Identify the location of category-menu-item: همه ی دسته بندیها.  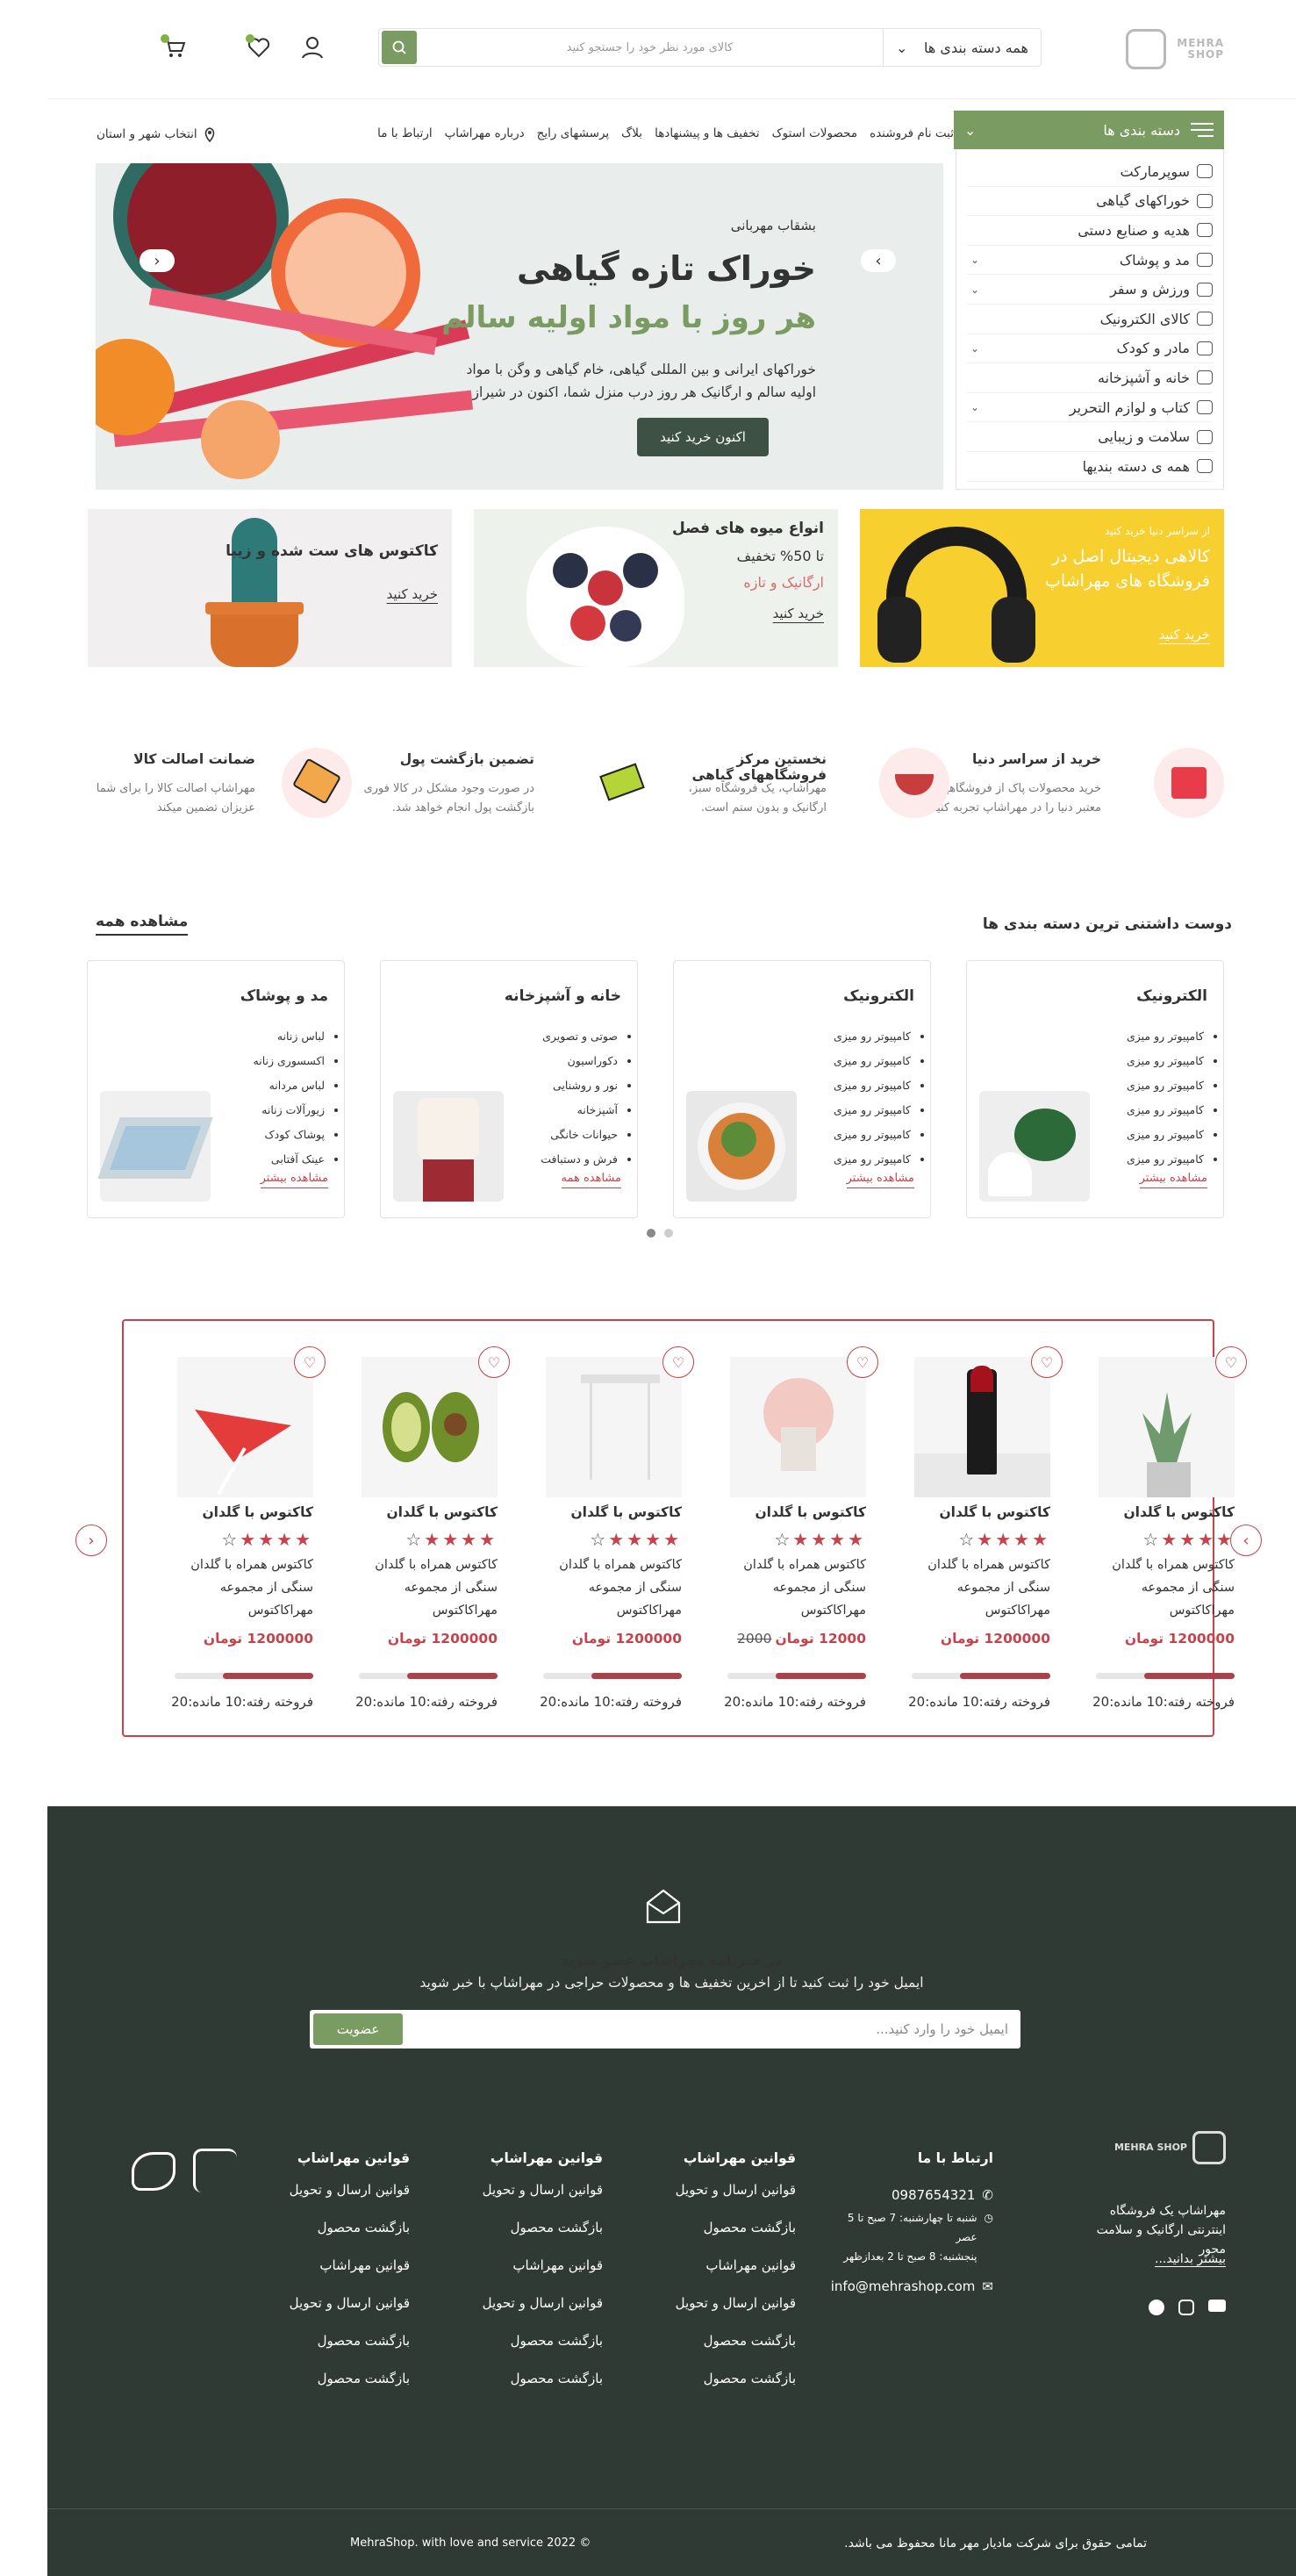
(1090, 467).